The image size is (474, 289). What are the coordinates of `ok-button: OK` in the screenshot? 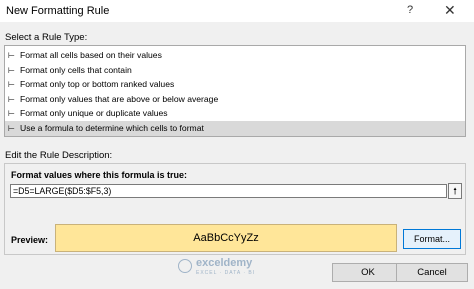 It's located at (368, 272).